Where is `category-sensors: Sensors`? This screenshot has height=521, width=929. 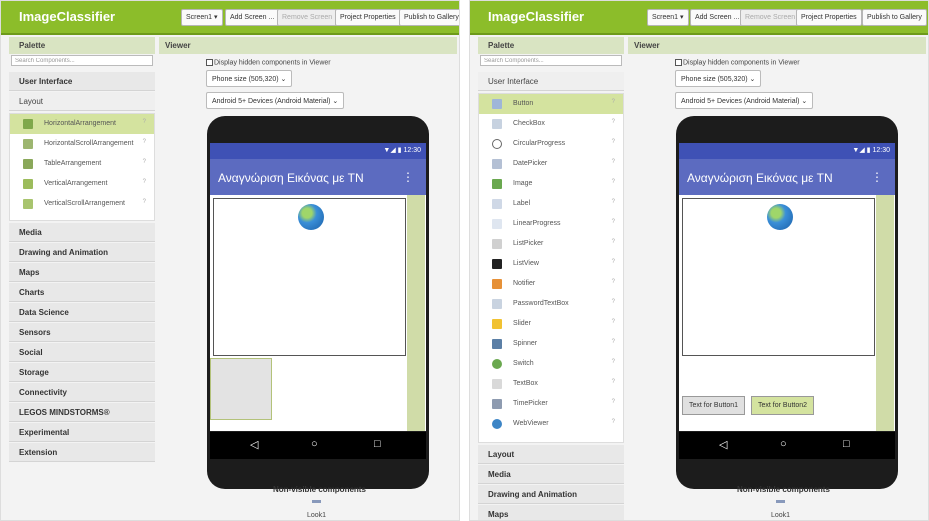
category-sensors: Sensors is located at coordinates (82, 332).